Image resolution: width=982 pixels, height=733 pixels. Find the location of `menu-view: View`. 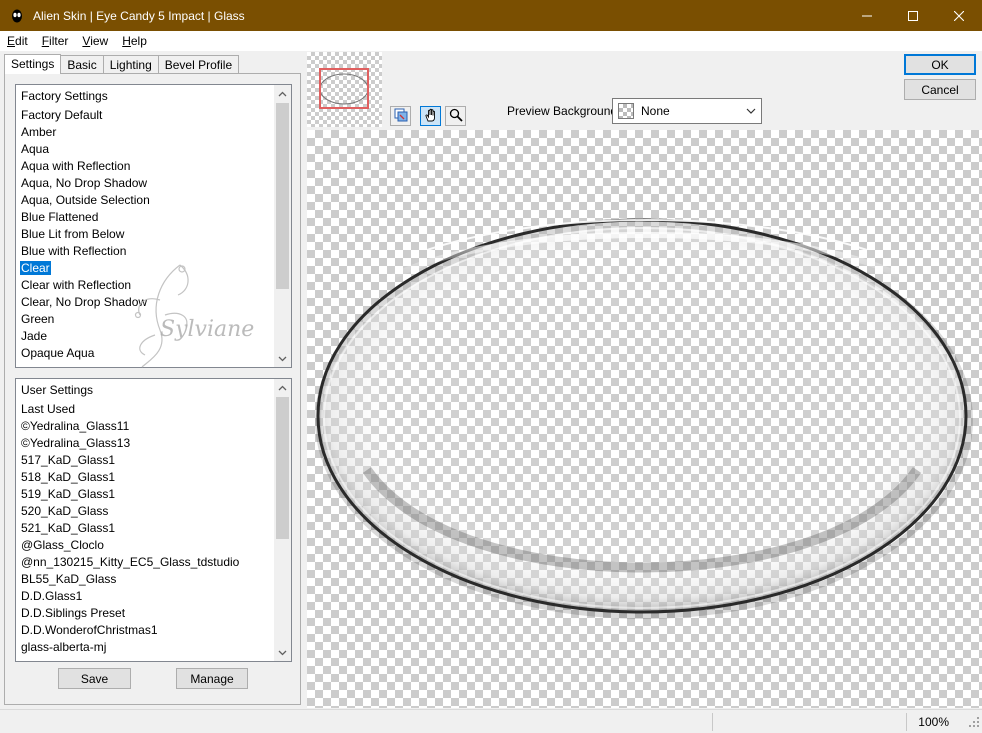

menu-view: View is located at coordinates (95, 41).